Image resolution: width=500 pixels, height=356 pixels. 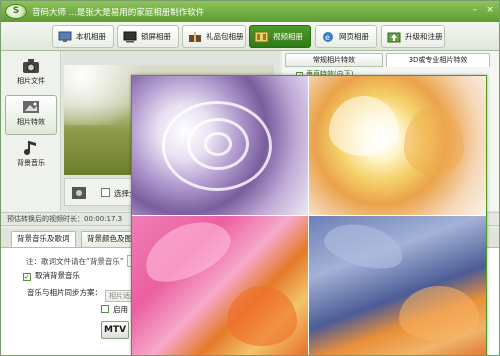 I want to click on enable-row: 启用, so click(x=114, y=309).